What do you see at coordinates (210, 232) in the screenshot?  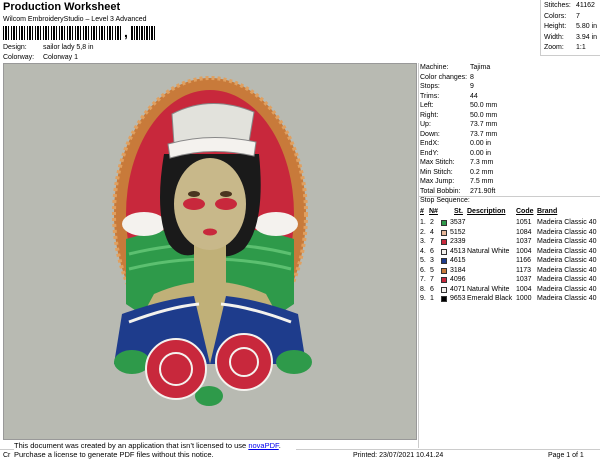 I see `lips` at bounding box center [210, 232].